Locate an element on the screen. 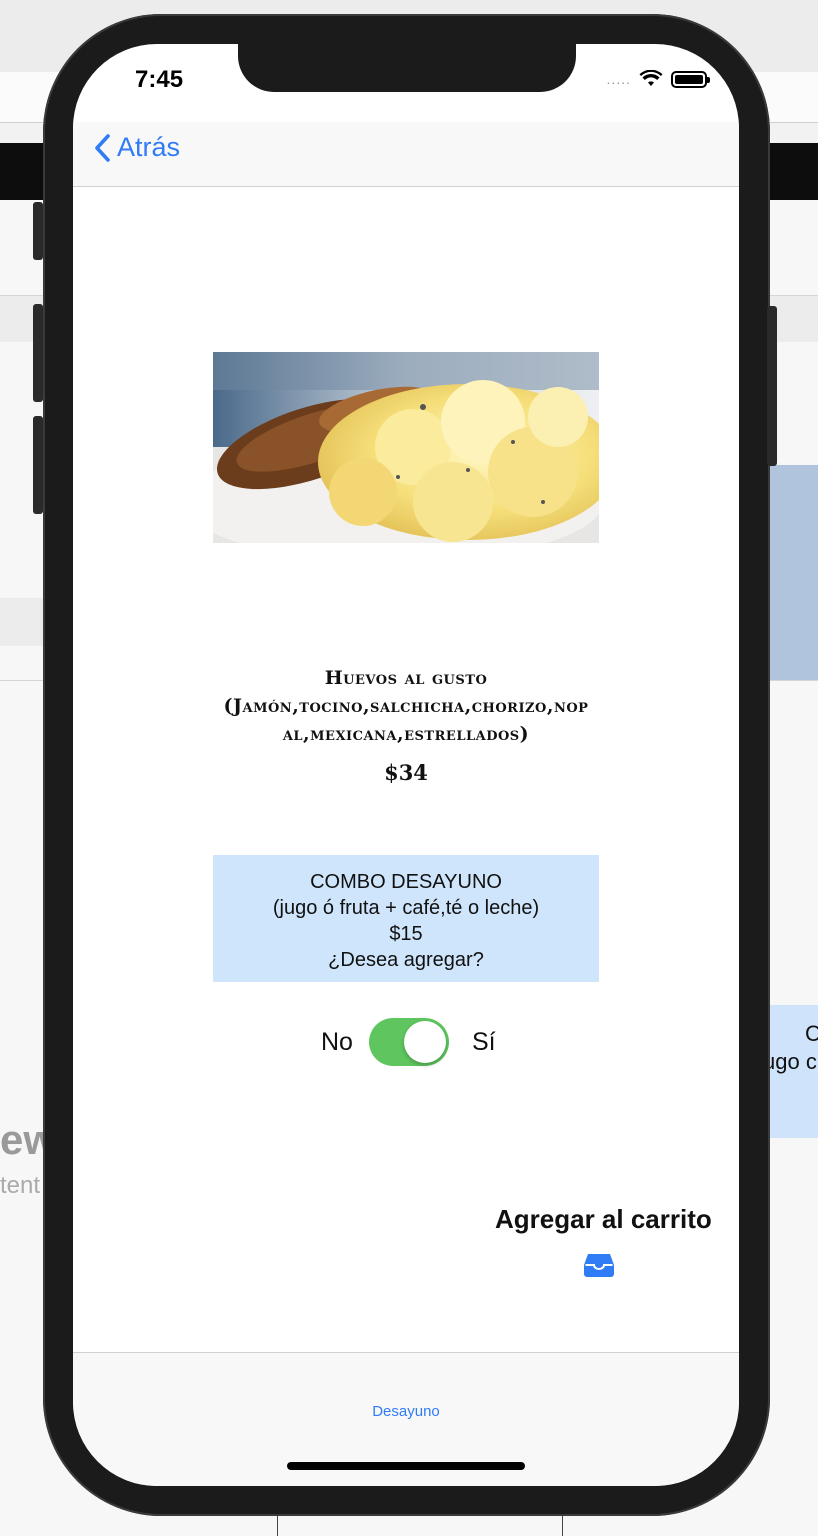 The height and width of the screenshot is (1536, 818). toggle-label-yes: Sí is located at coordinates (484, 1042).